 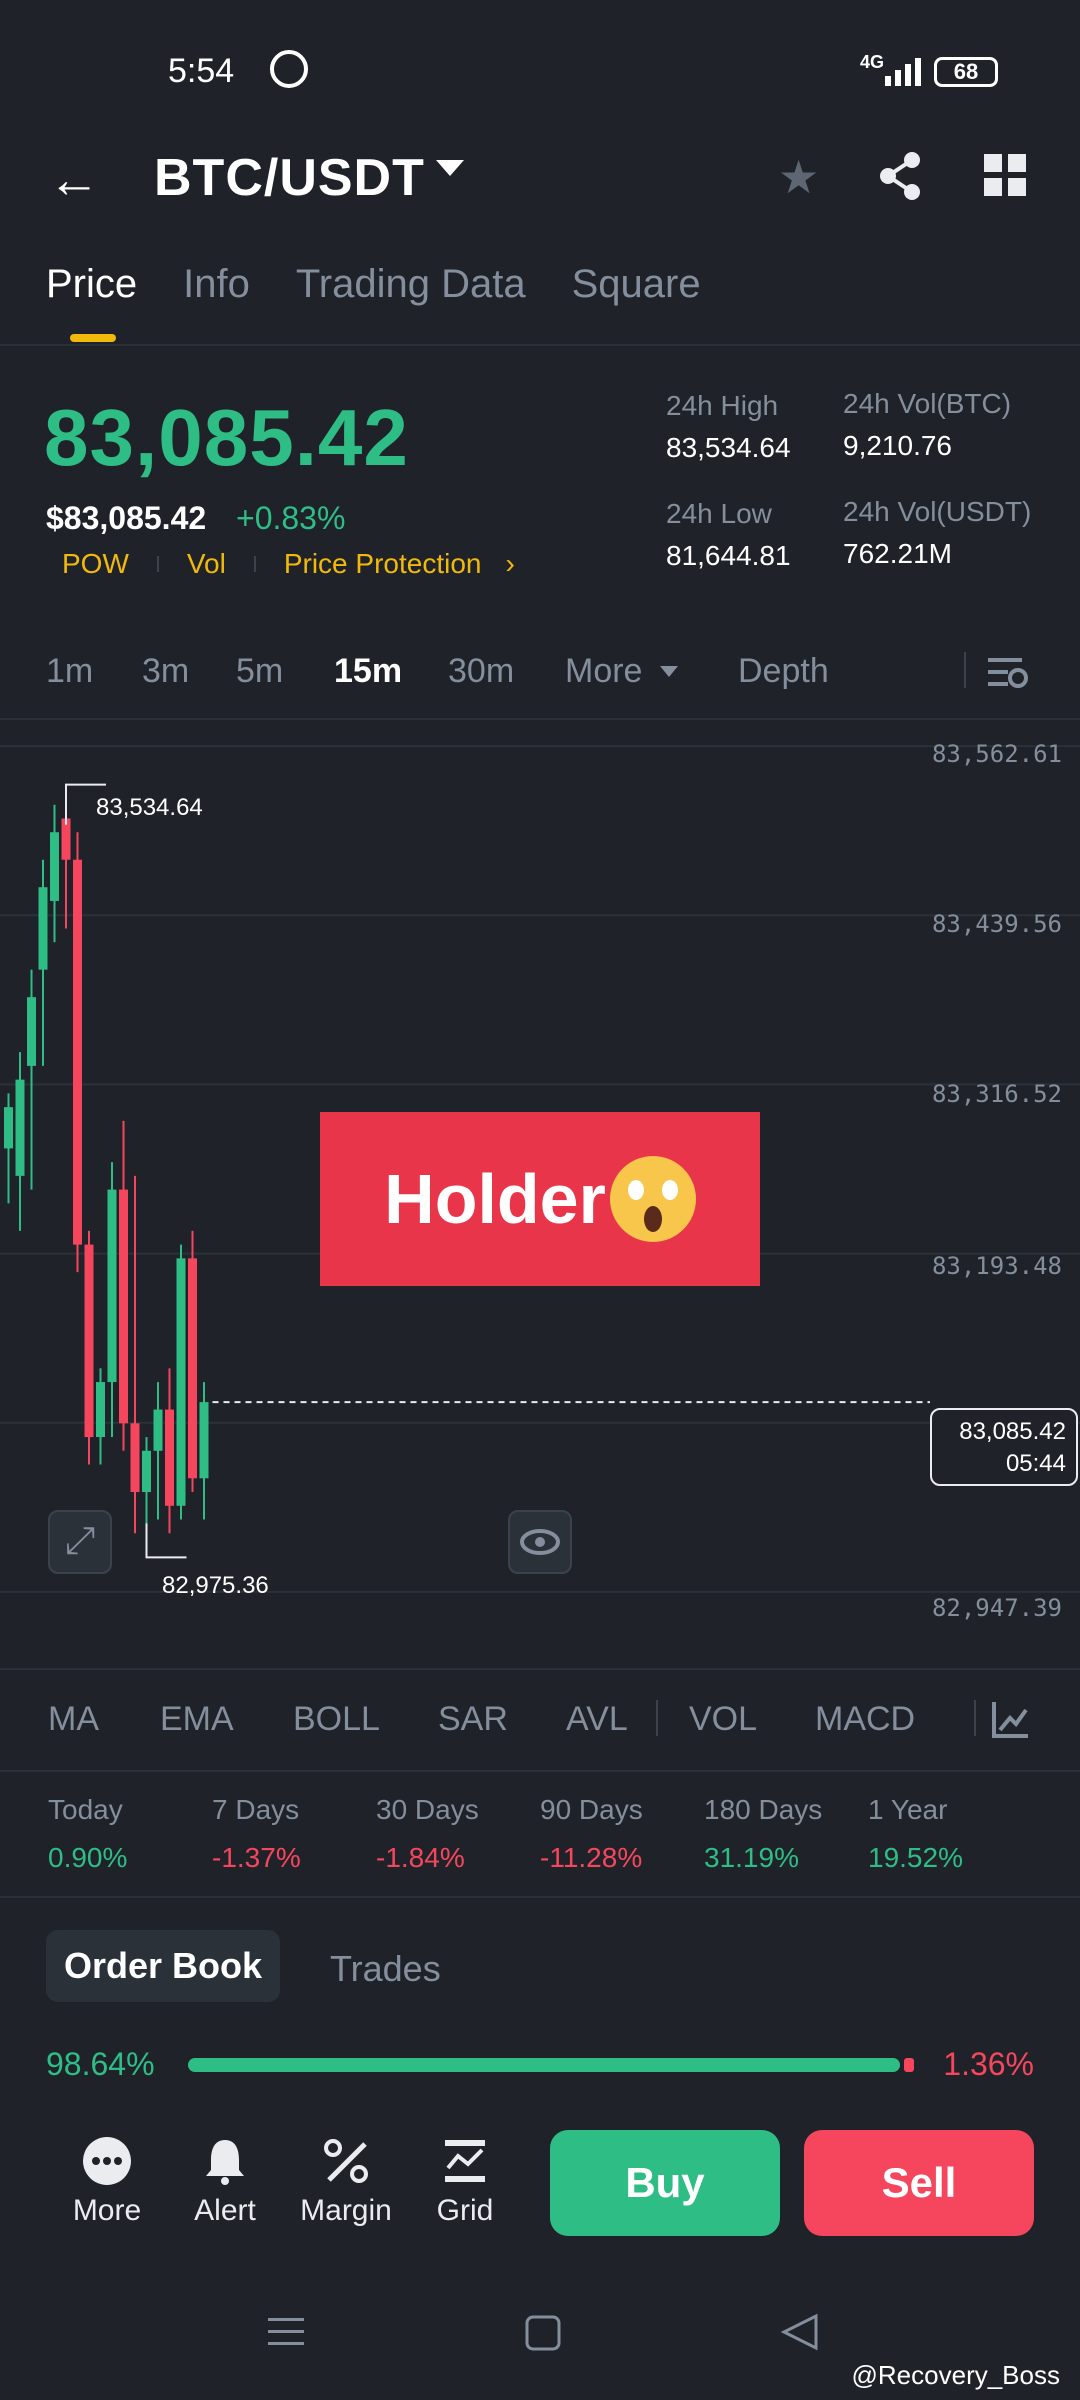 I want to click on vol-btc-label: 24h Vol(BTC), so click(x=927, y=403).